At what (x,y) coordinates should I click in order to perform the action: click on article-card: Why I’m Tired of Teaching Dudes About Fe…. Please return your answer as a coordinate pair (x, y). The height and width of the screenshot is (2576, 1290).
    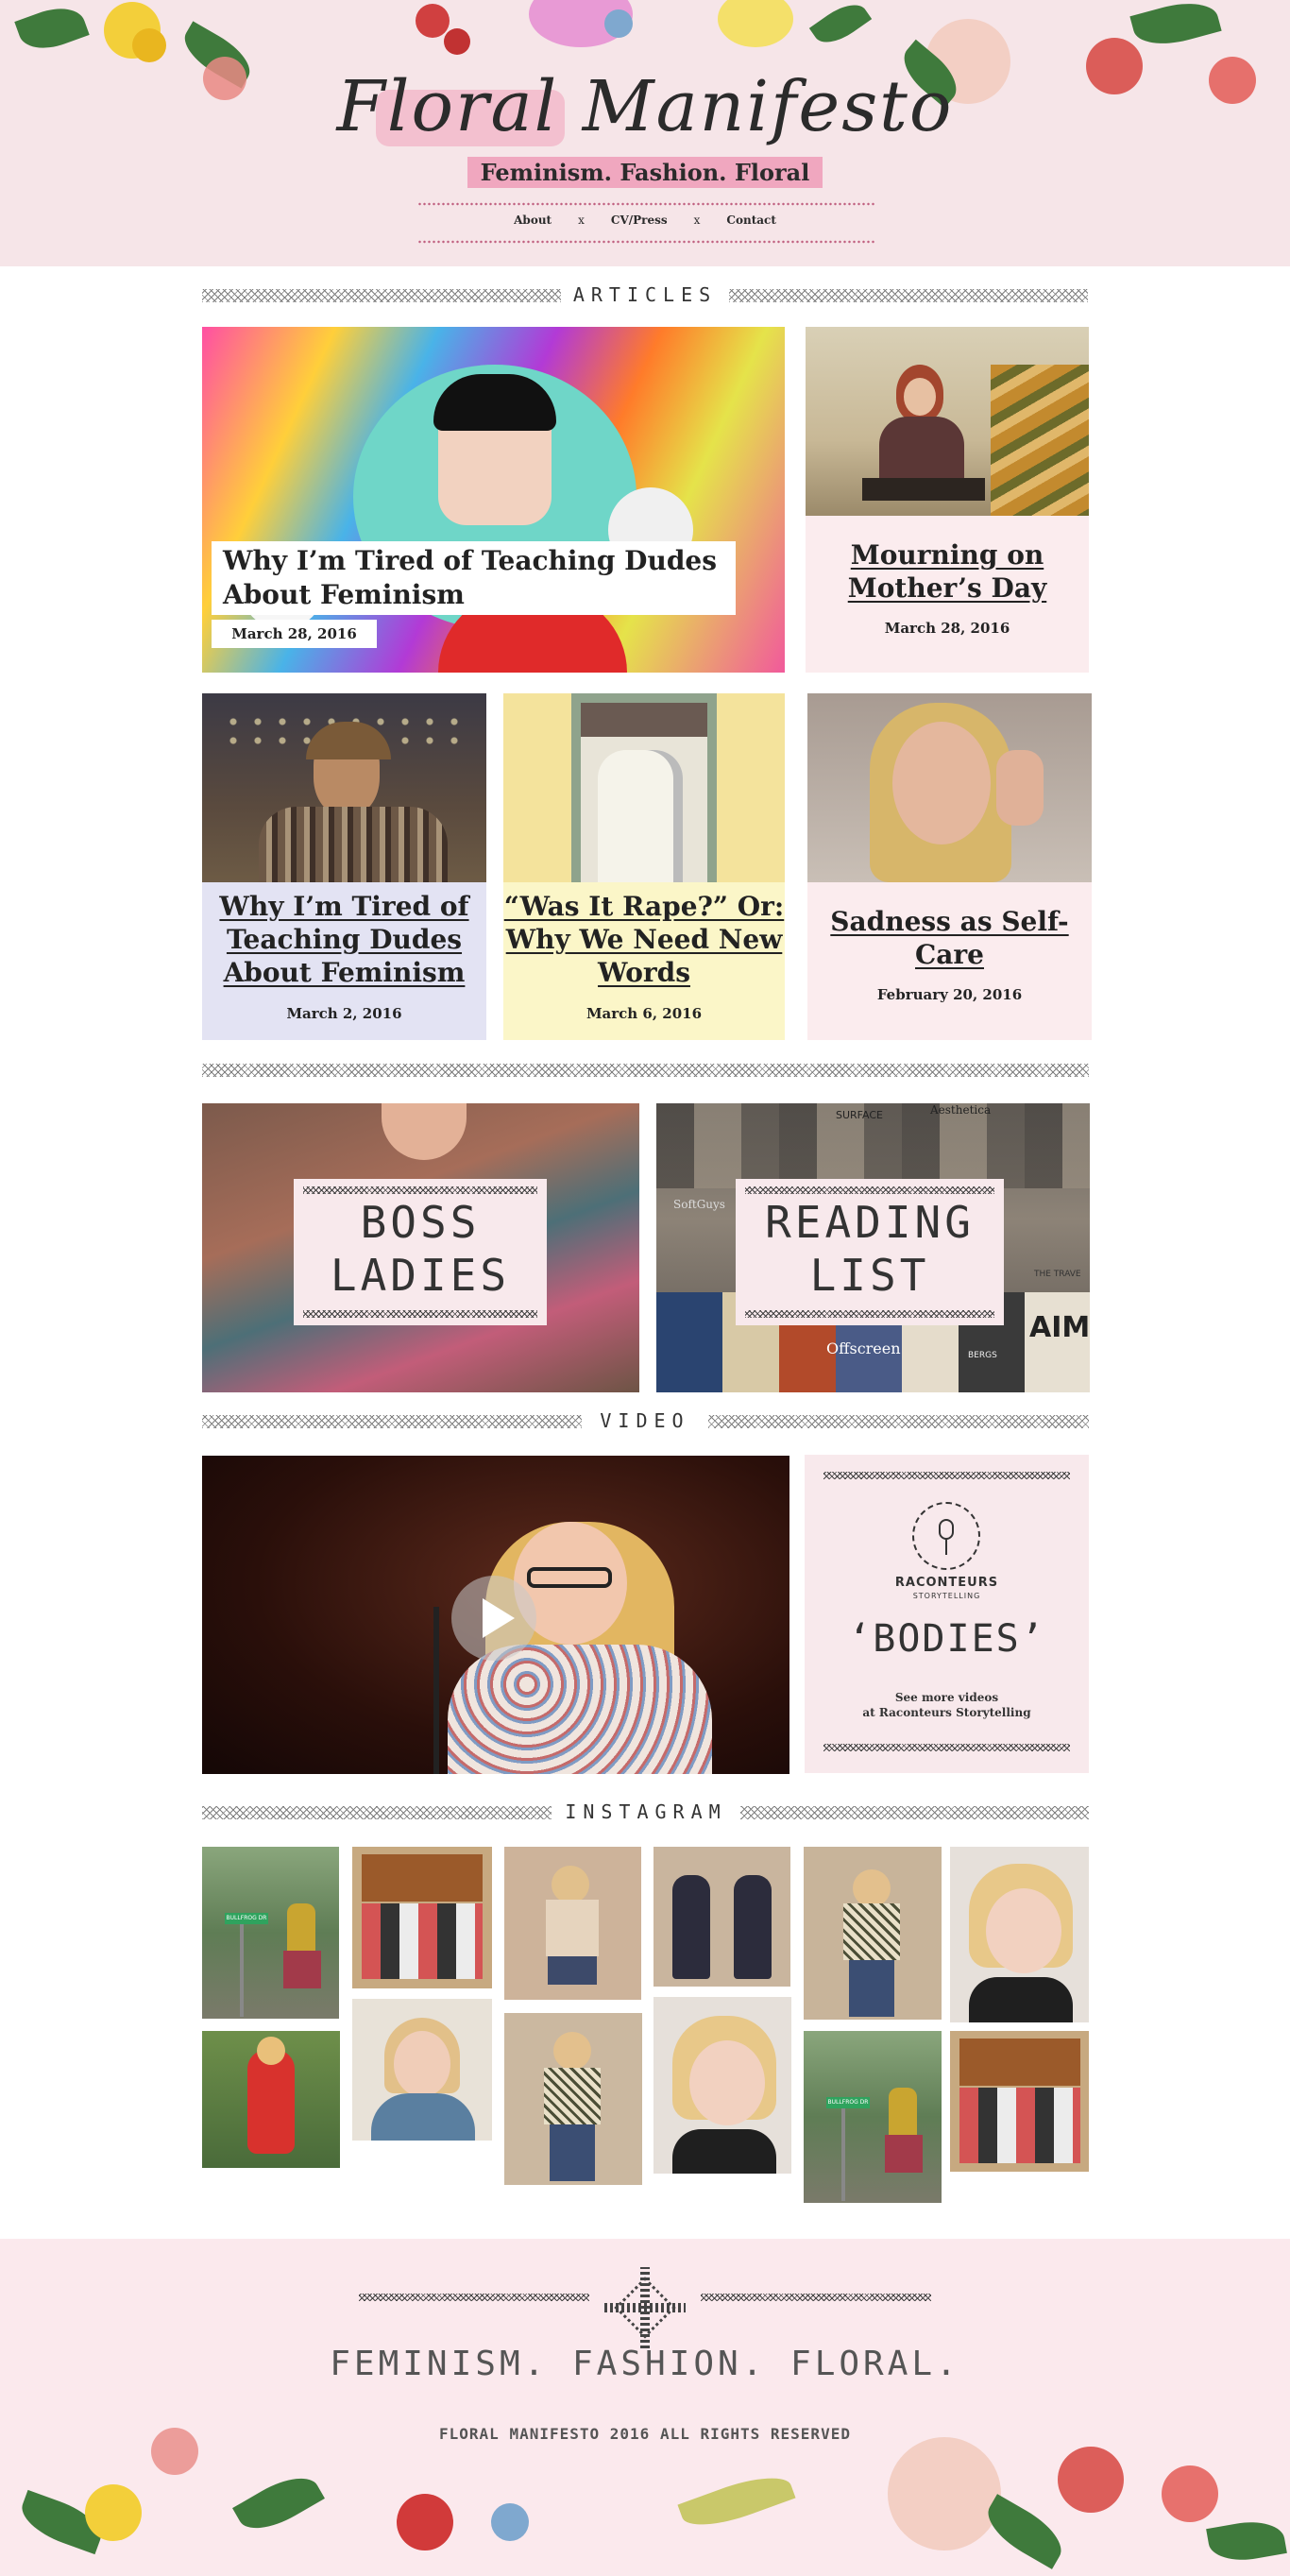
    Looking at the image, I should click on (344, 867).